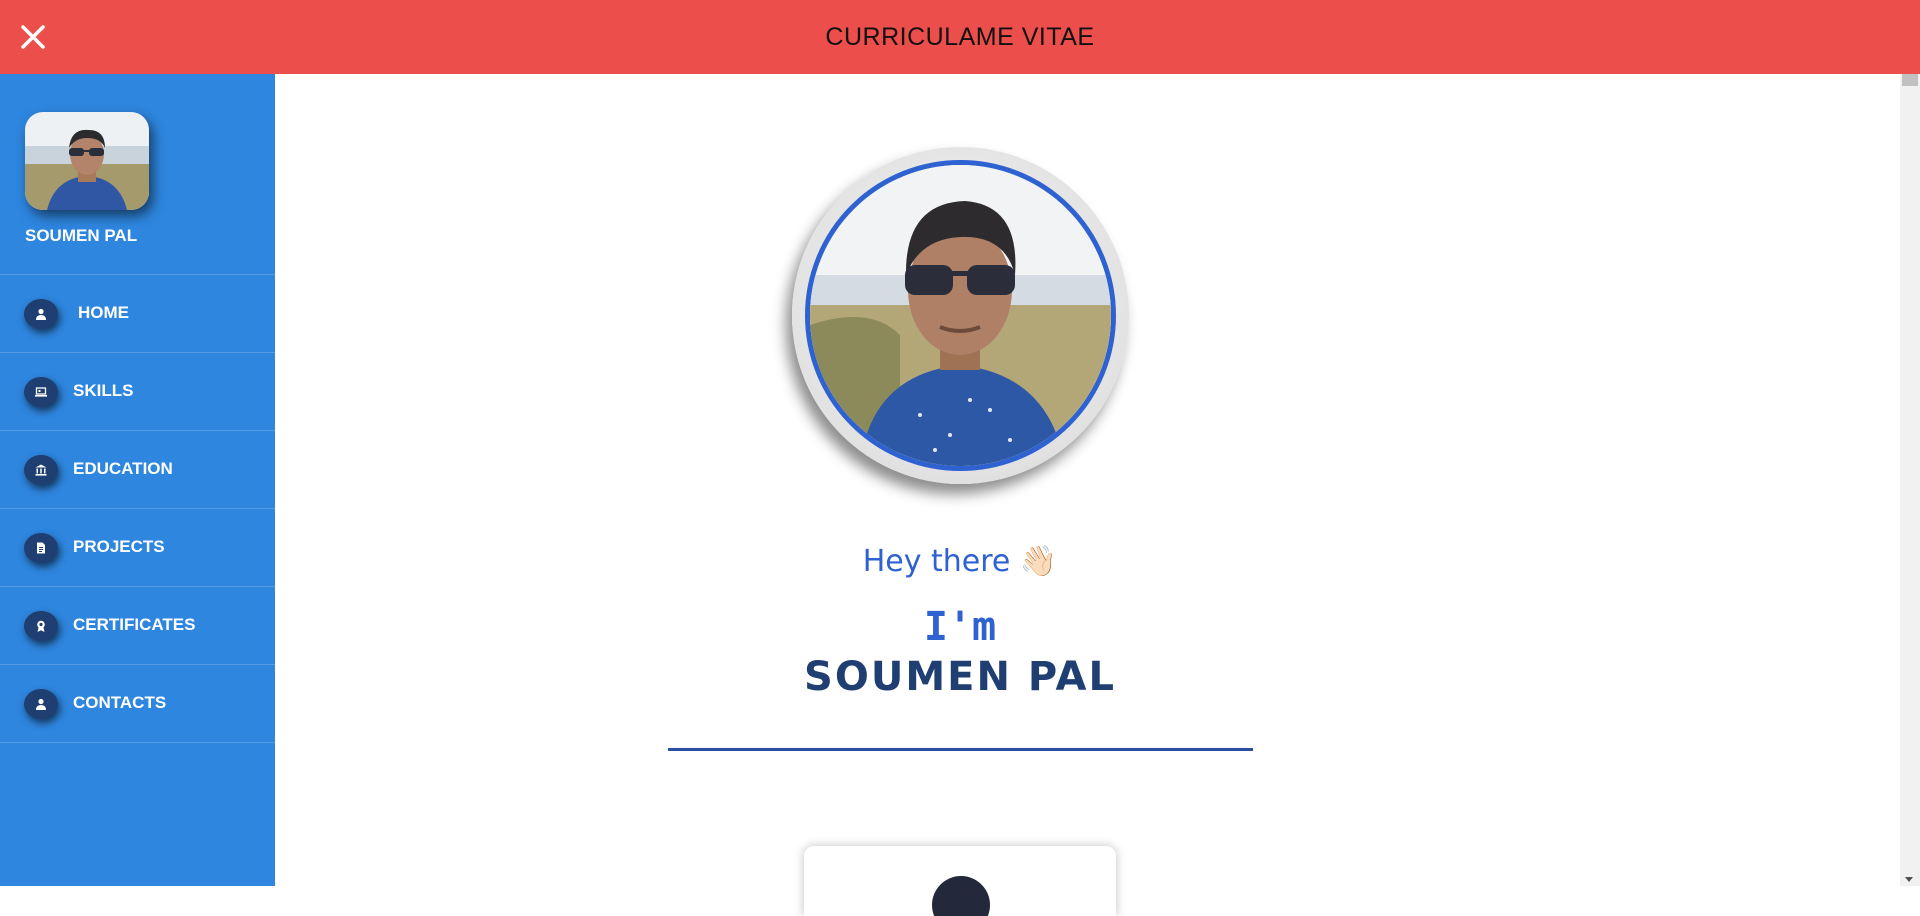 This screenshot has height=916, width=1920. What do you see at coordinates (1910, 80) in the screenshot?
I see `scrollbar-thumb` at bounding box center [1910, 80].